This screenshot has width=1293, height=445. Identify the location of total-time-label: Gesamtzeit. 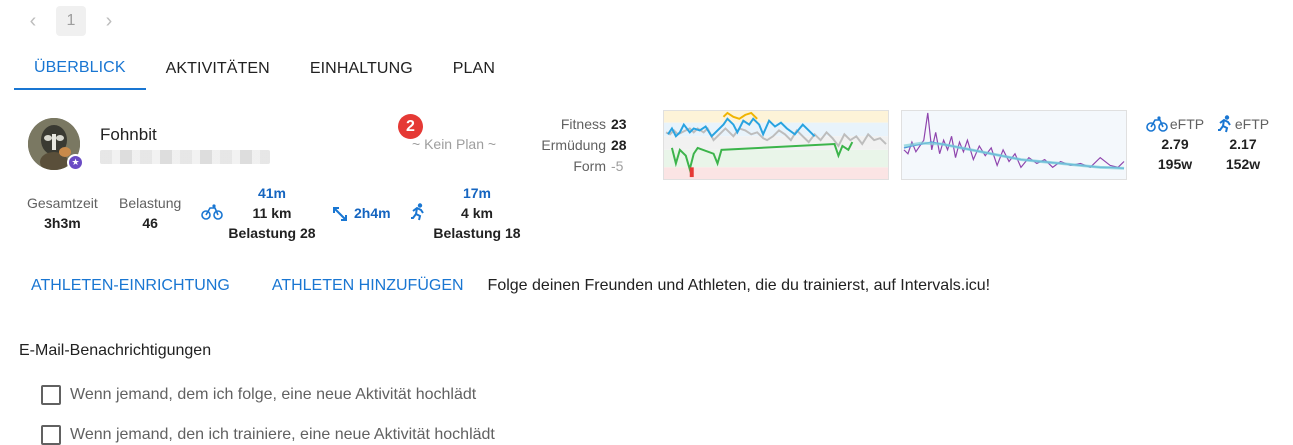
(62, 203).